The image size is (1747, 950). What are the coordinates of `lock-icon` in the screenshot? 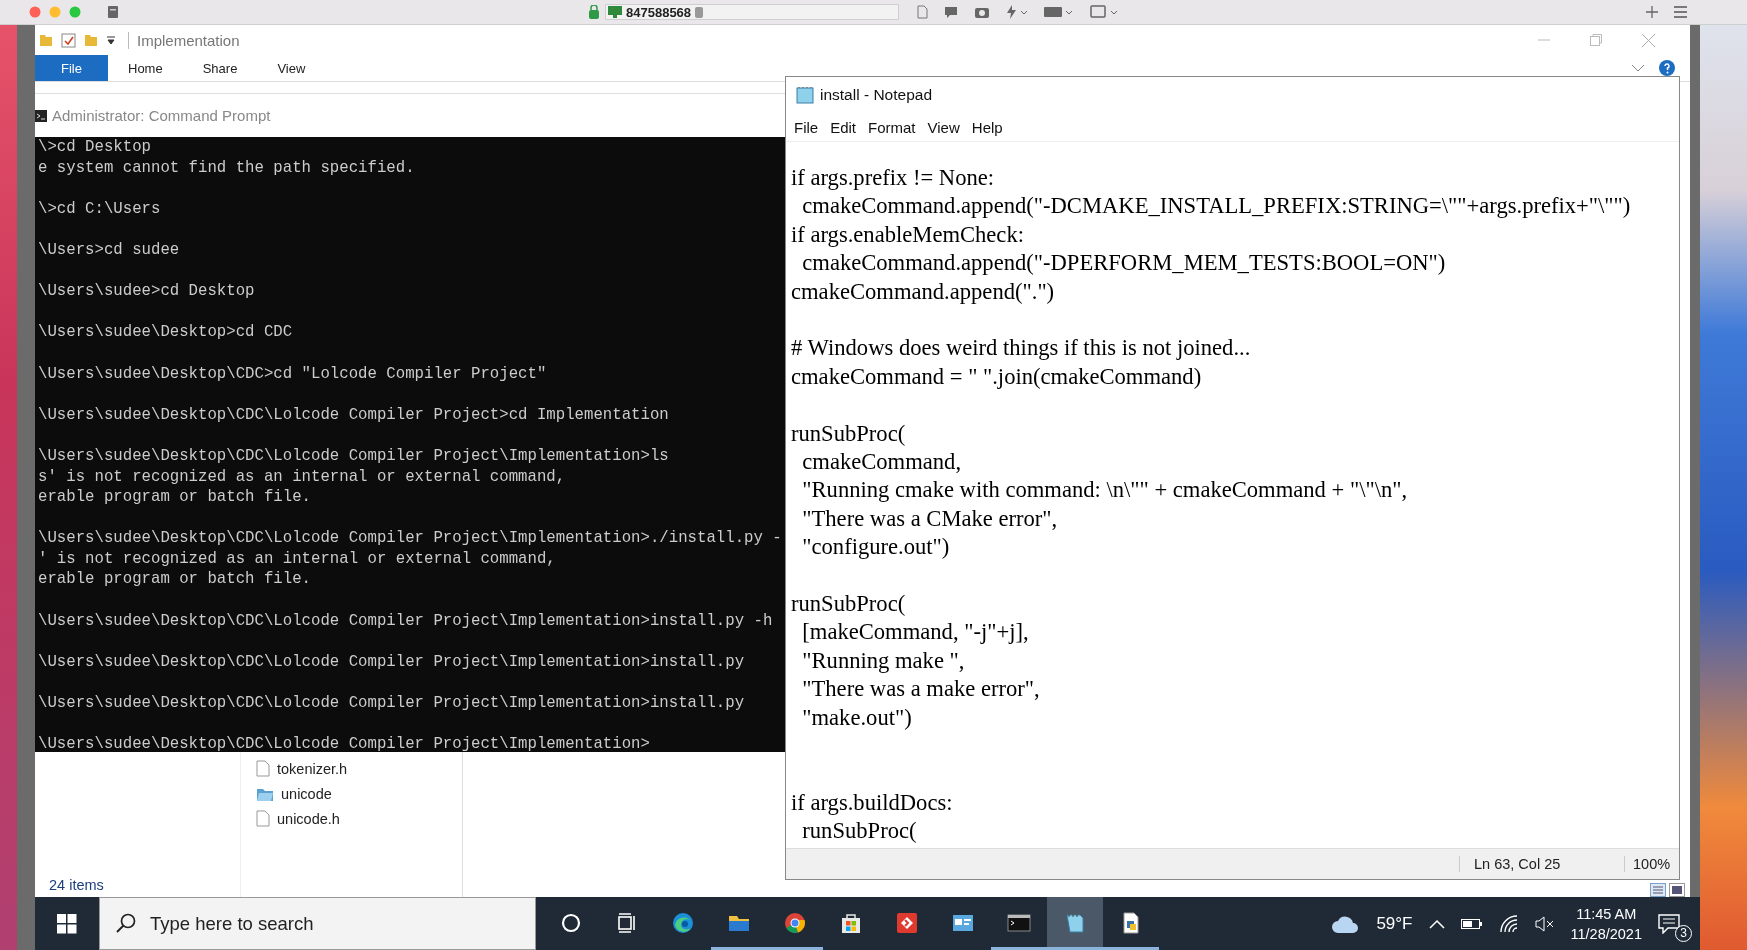 It's located at (594, 12).